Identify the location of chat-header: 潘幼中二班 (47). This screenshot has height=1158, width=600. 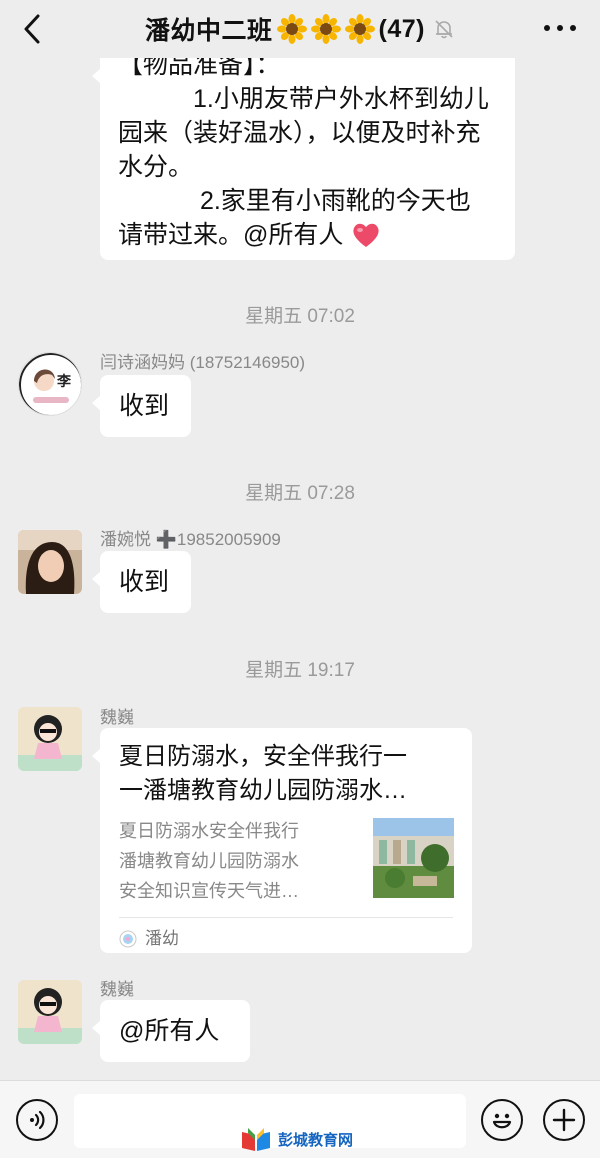
(300, 29).